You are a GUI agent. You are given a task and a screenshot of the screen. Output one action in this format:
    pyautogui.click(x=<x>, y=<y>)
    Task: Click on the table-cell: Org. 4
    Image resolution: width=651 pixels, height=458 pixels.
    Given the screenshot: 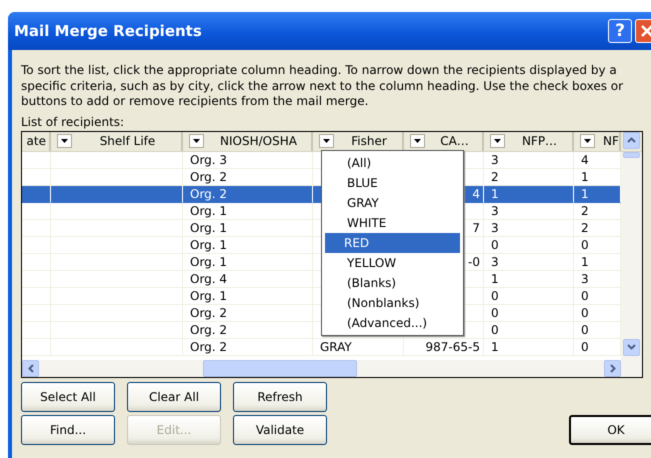 What is the action you would take?
    pyautogui.click(x=209, y=279)
    